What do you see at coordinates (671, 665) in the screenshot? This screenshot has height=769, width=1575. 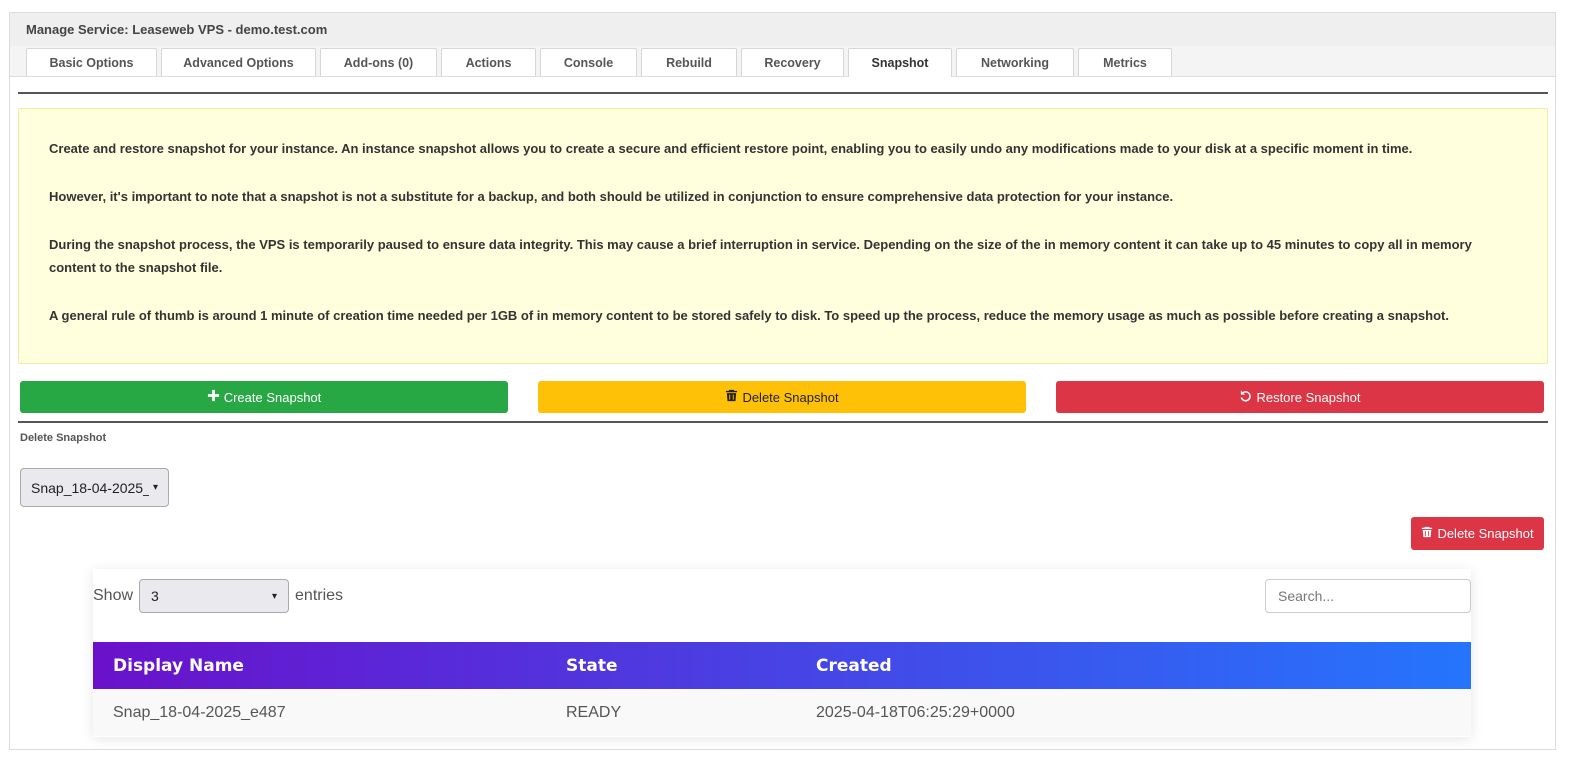 I see `column-header-state: State` at bounding box center [671, 665].